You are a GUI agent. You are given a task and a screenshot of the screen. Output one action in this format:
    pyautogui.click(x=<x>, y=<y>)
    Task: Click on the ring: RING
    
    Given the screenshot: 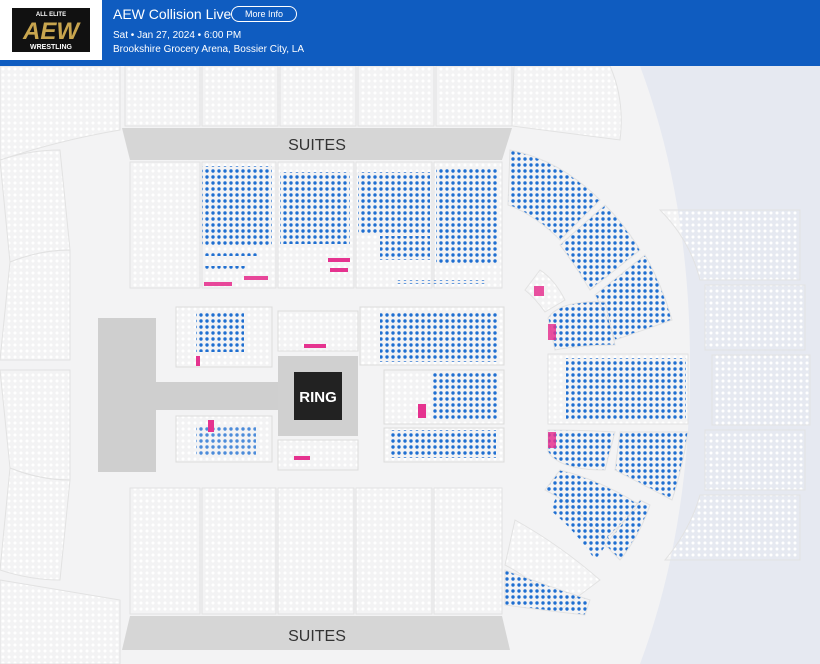 What is the action you would take?
    pyautogui.click(x=318, y=396)
    